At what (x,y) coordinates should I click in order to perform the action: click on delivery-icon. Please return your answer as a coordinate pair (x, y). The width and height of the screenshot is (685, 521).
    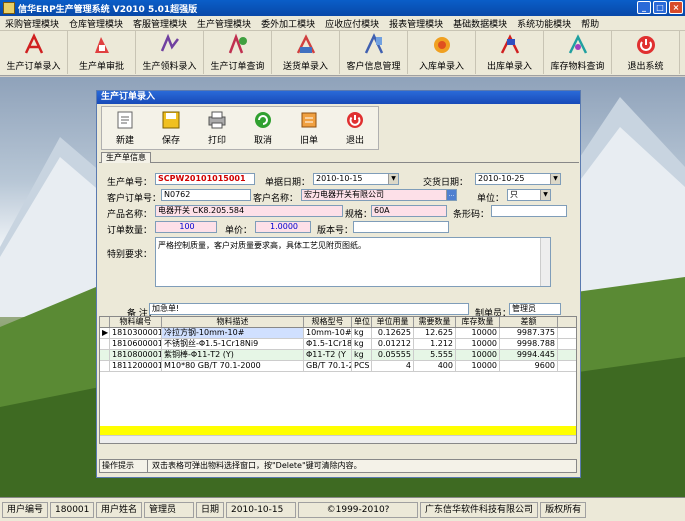
    Looking at the image, I should click on (305, 44).